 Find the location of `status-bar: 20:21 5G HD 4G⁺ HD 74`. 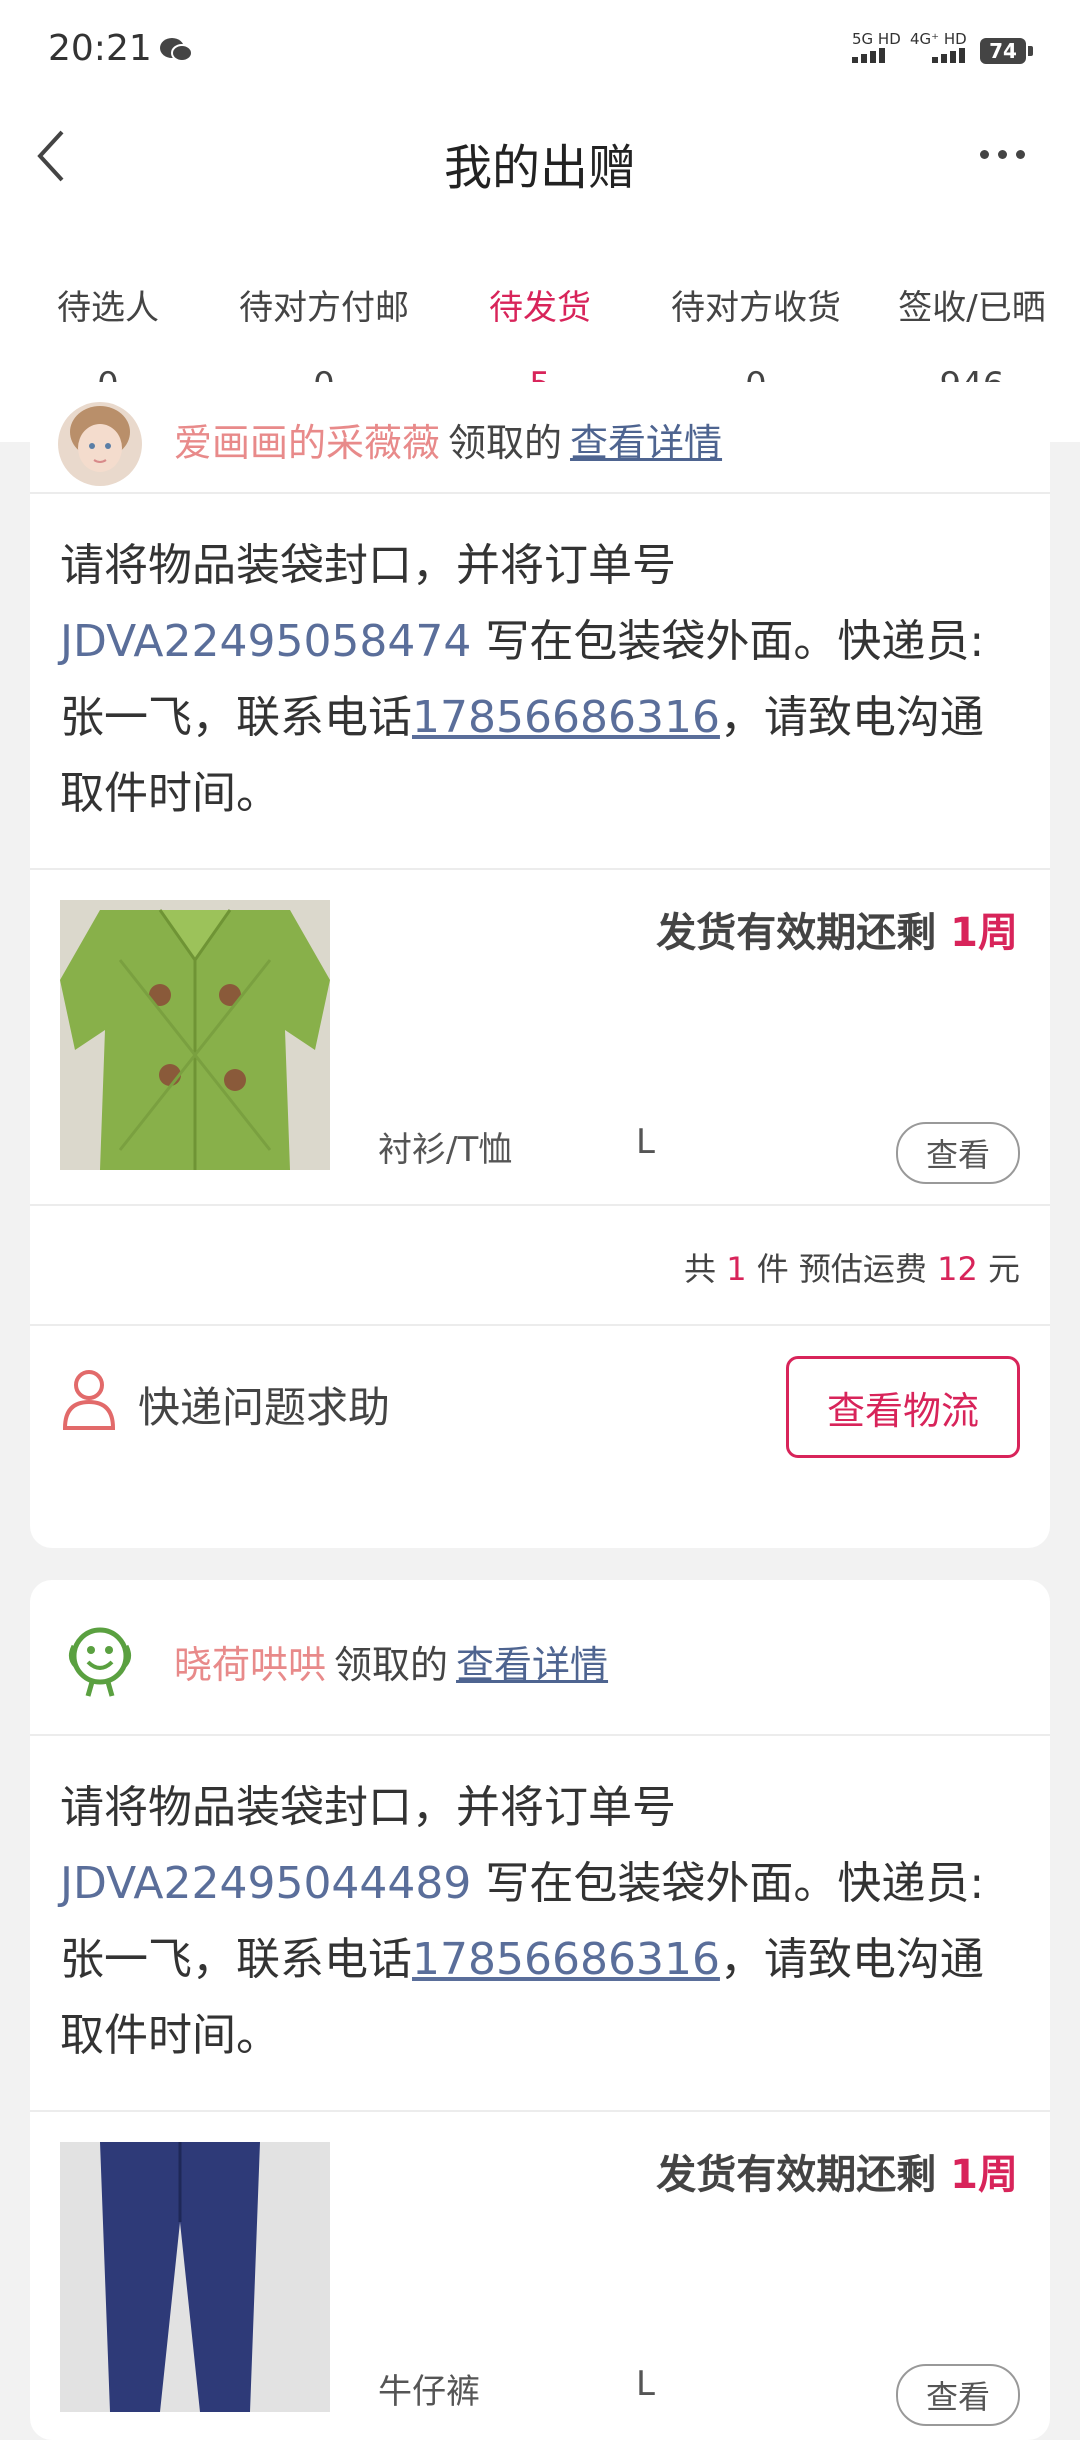

status-bar: 20:21 5G HD 4G⁺ HD 74 is located at coordinates (540, 50).